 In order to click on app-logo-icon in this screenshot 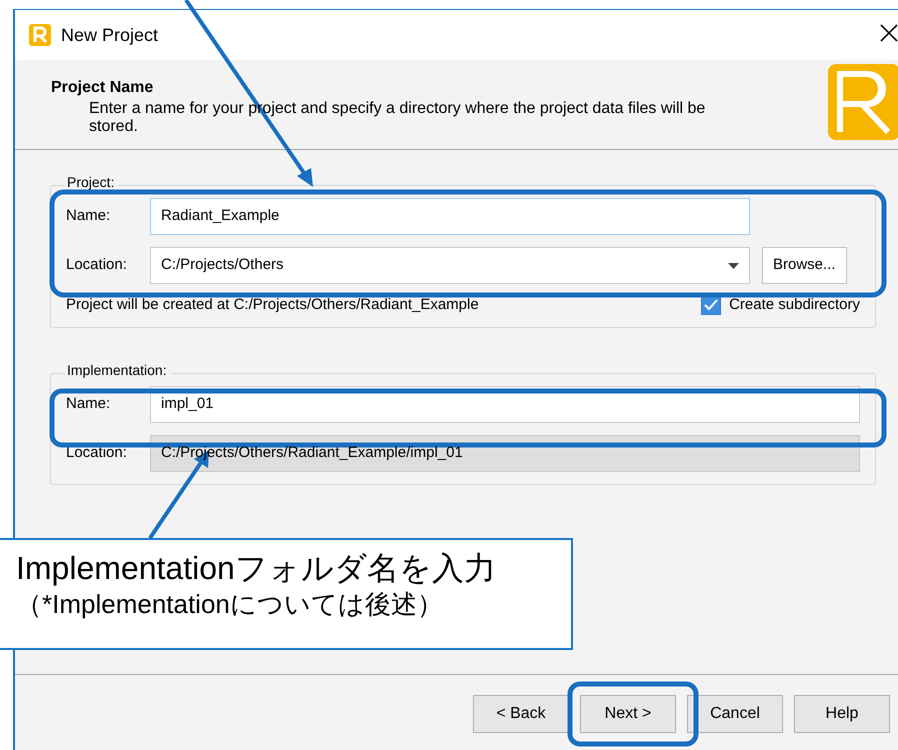, I will do `click(40, 35)`.